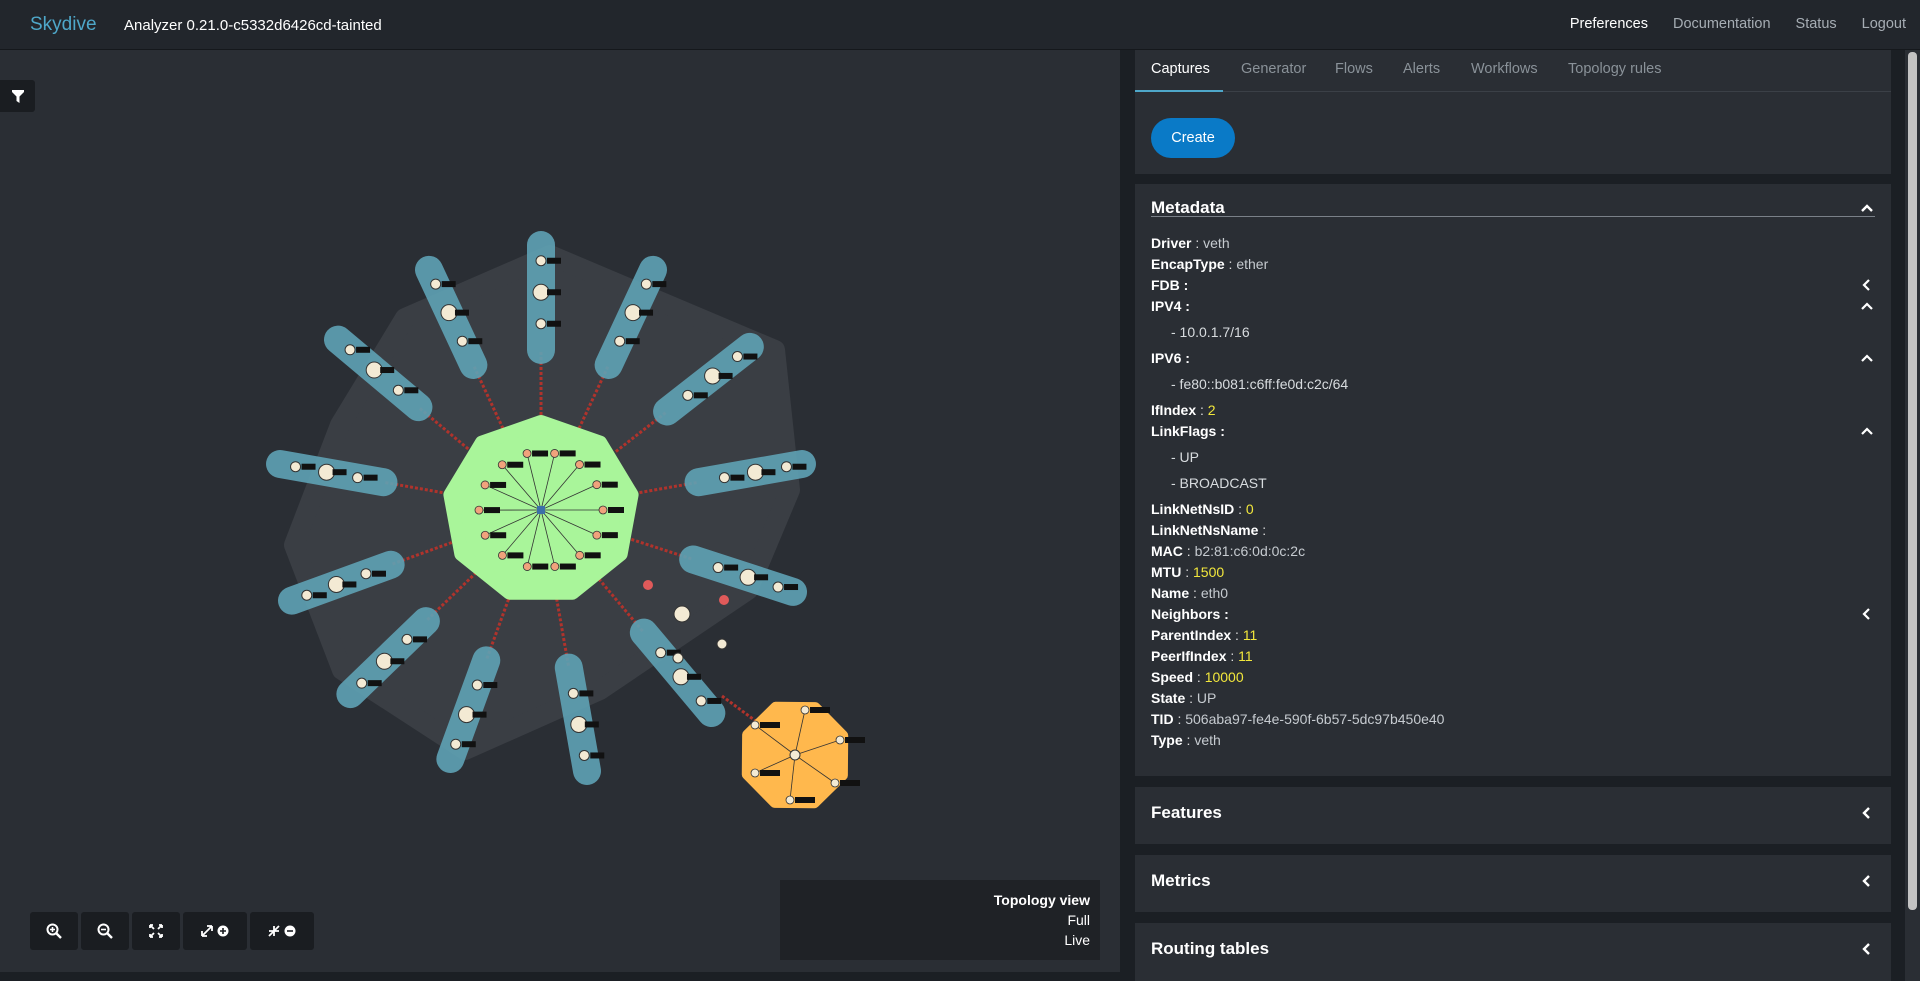  What do you see at coordinates (1513, 952) in the screenshot?
I see `routing-tables-card: Routing tables` at bounding box center [1513, 952].